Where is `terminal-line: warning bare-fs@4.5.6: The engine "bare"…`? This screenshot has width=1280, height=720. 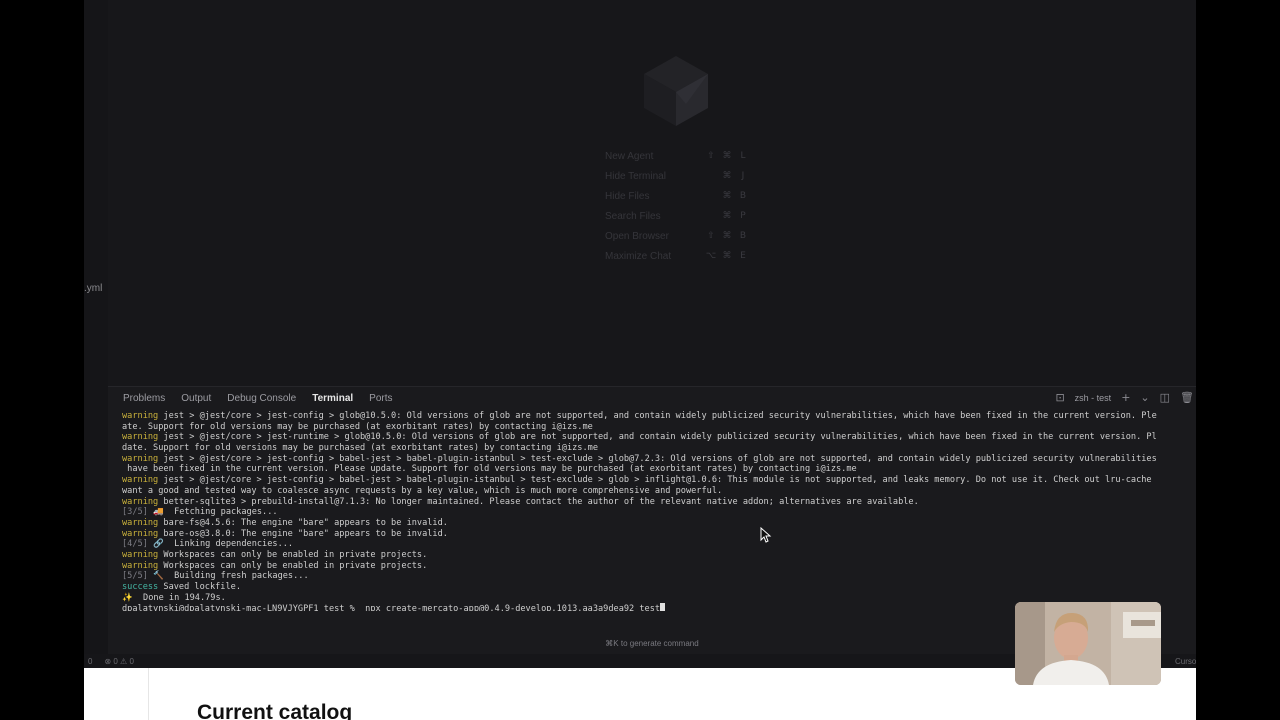
terminal-line: warning bare-fs@4.5.6: The engine "bare"… is located at coordinates (659, 523).